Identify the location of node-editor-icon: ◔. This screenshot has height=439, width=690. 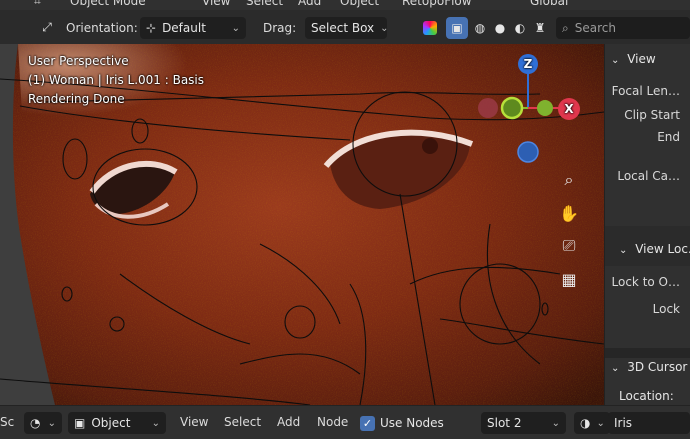
(35, 423).